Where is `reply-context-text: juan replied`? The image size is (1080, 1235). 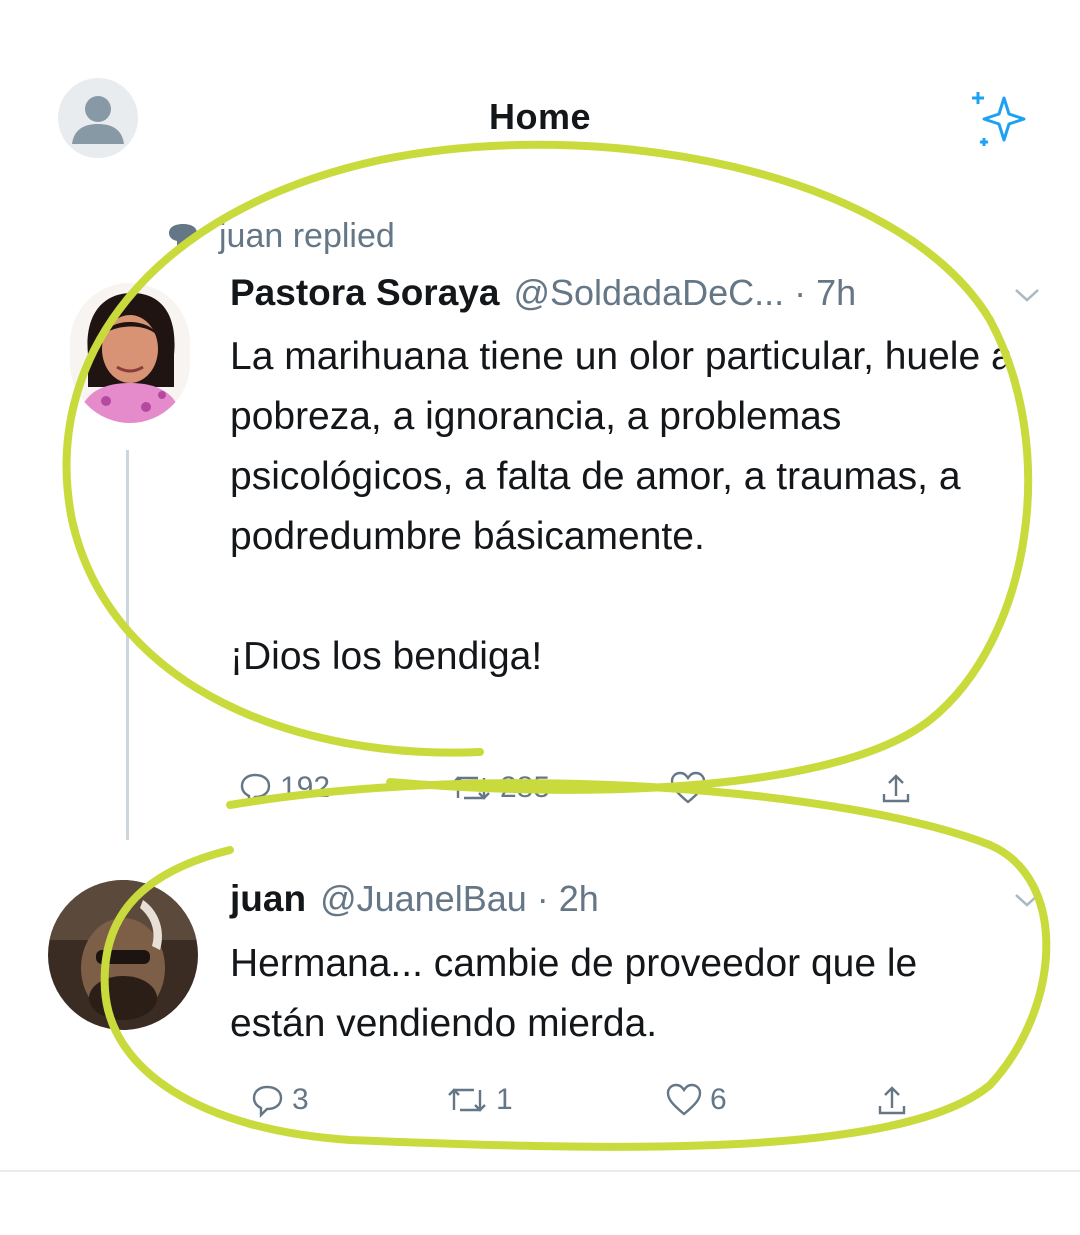
reply-context-text: juan replied is located at coordinates (307, 235).